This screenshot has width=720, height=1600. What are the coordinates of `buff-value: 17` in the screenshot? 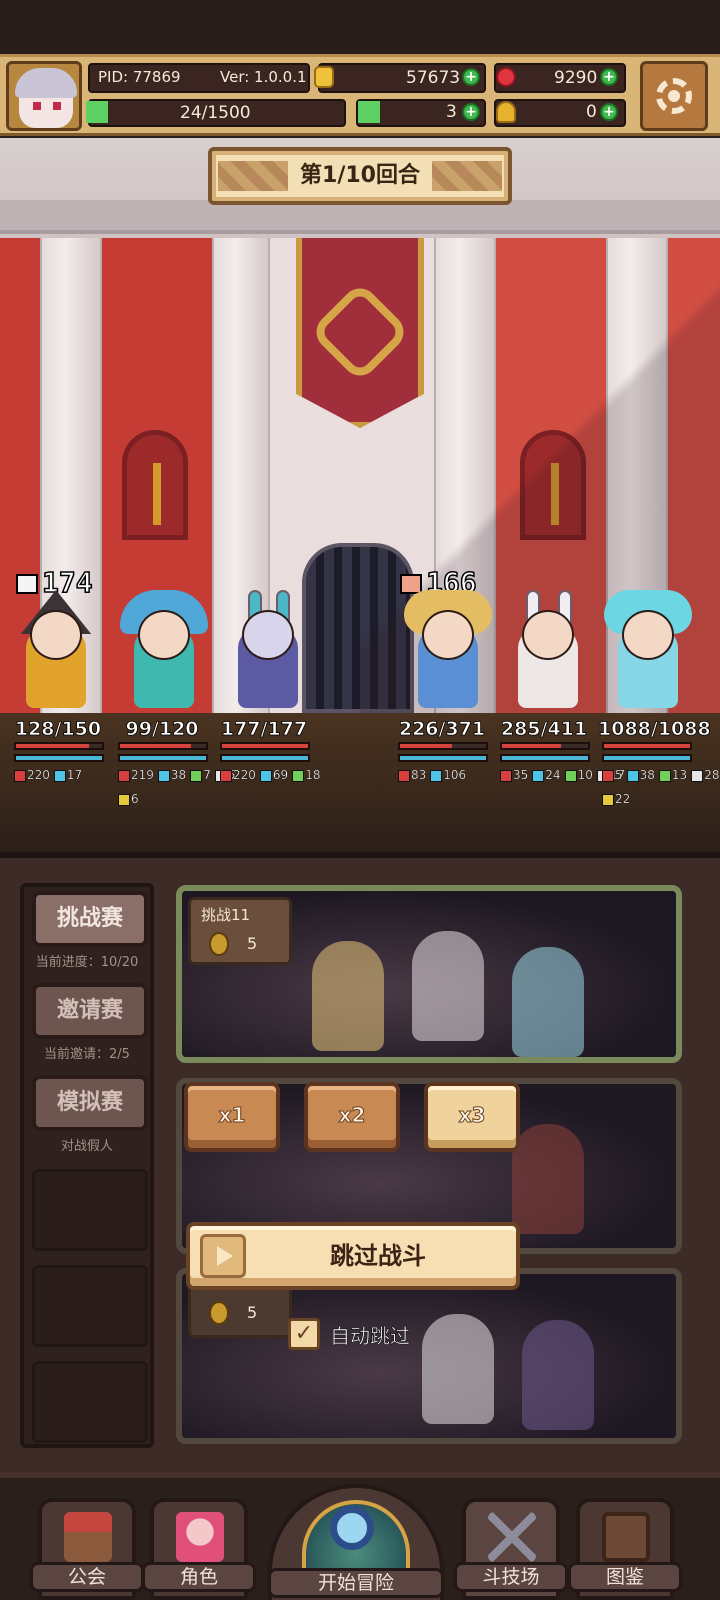 It's located at (74, 775).